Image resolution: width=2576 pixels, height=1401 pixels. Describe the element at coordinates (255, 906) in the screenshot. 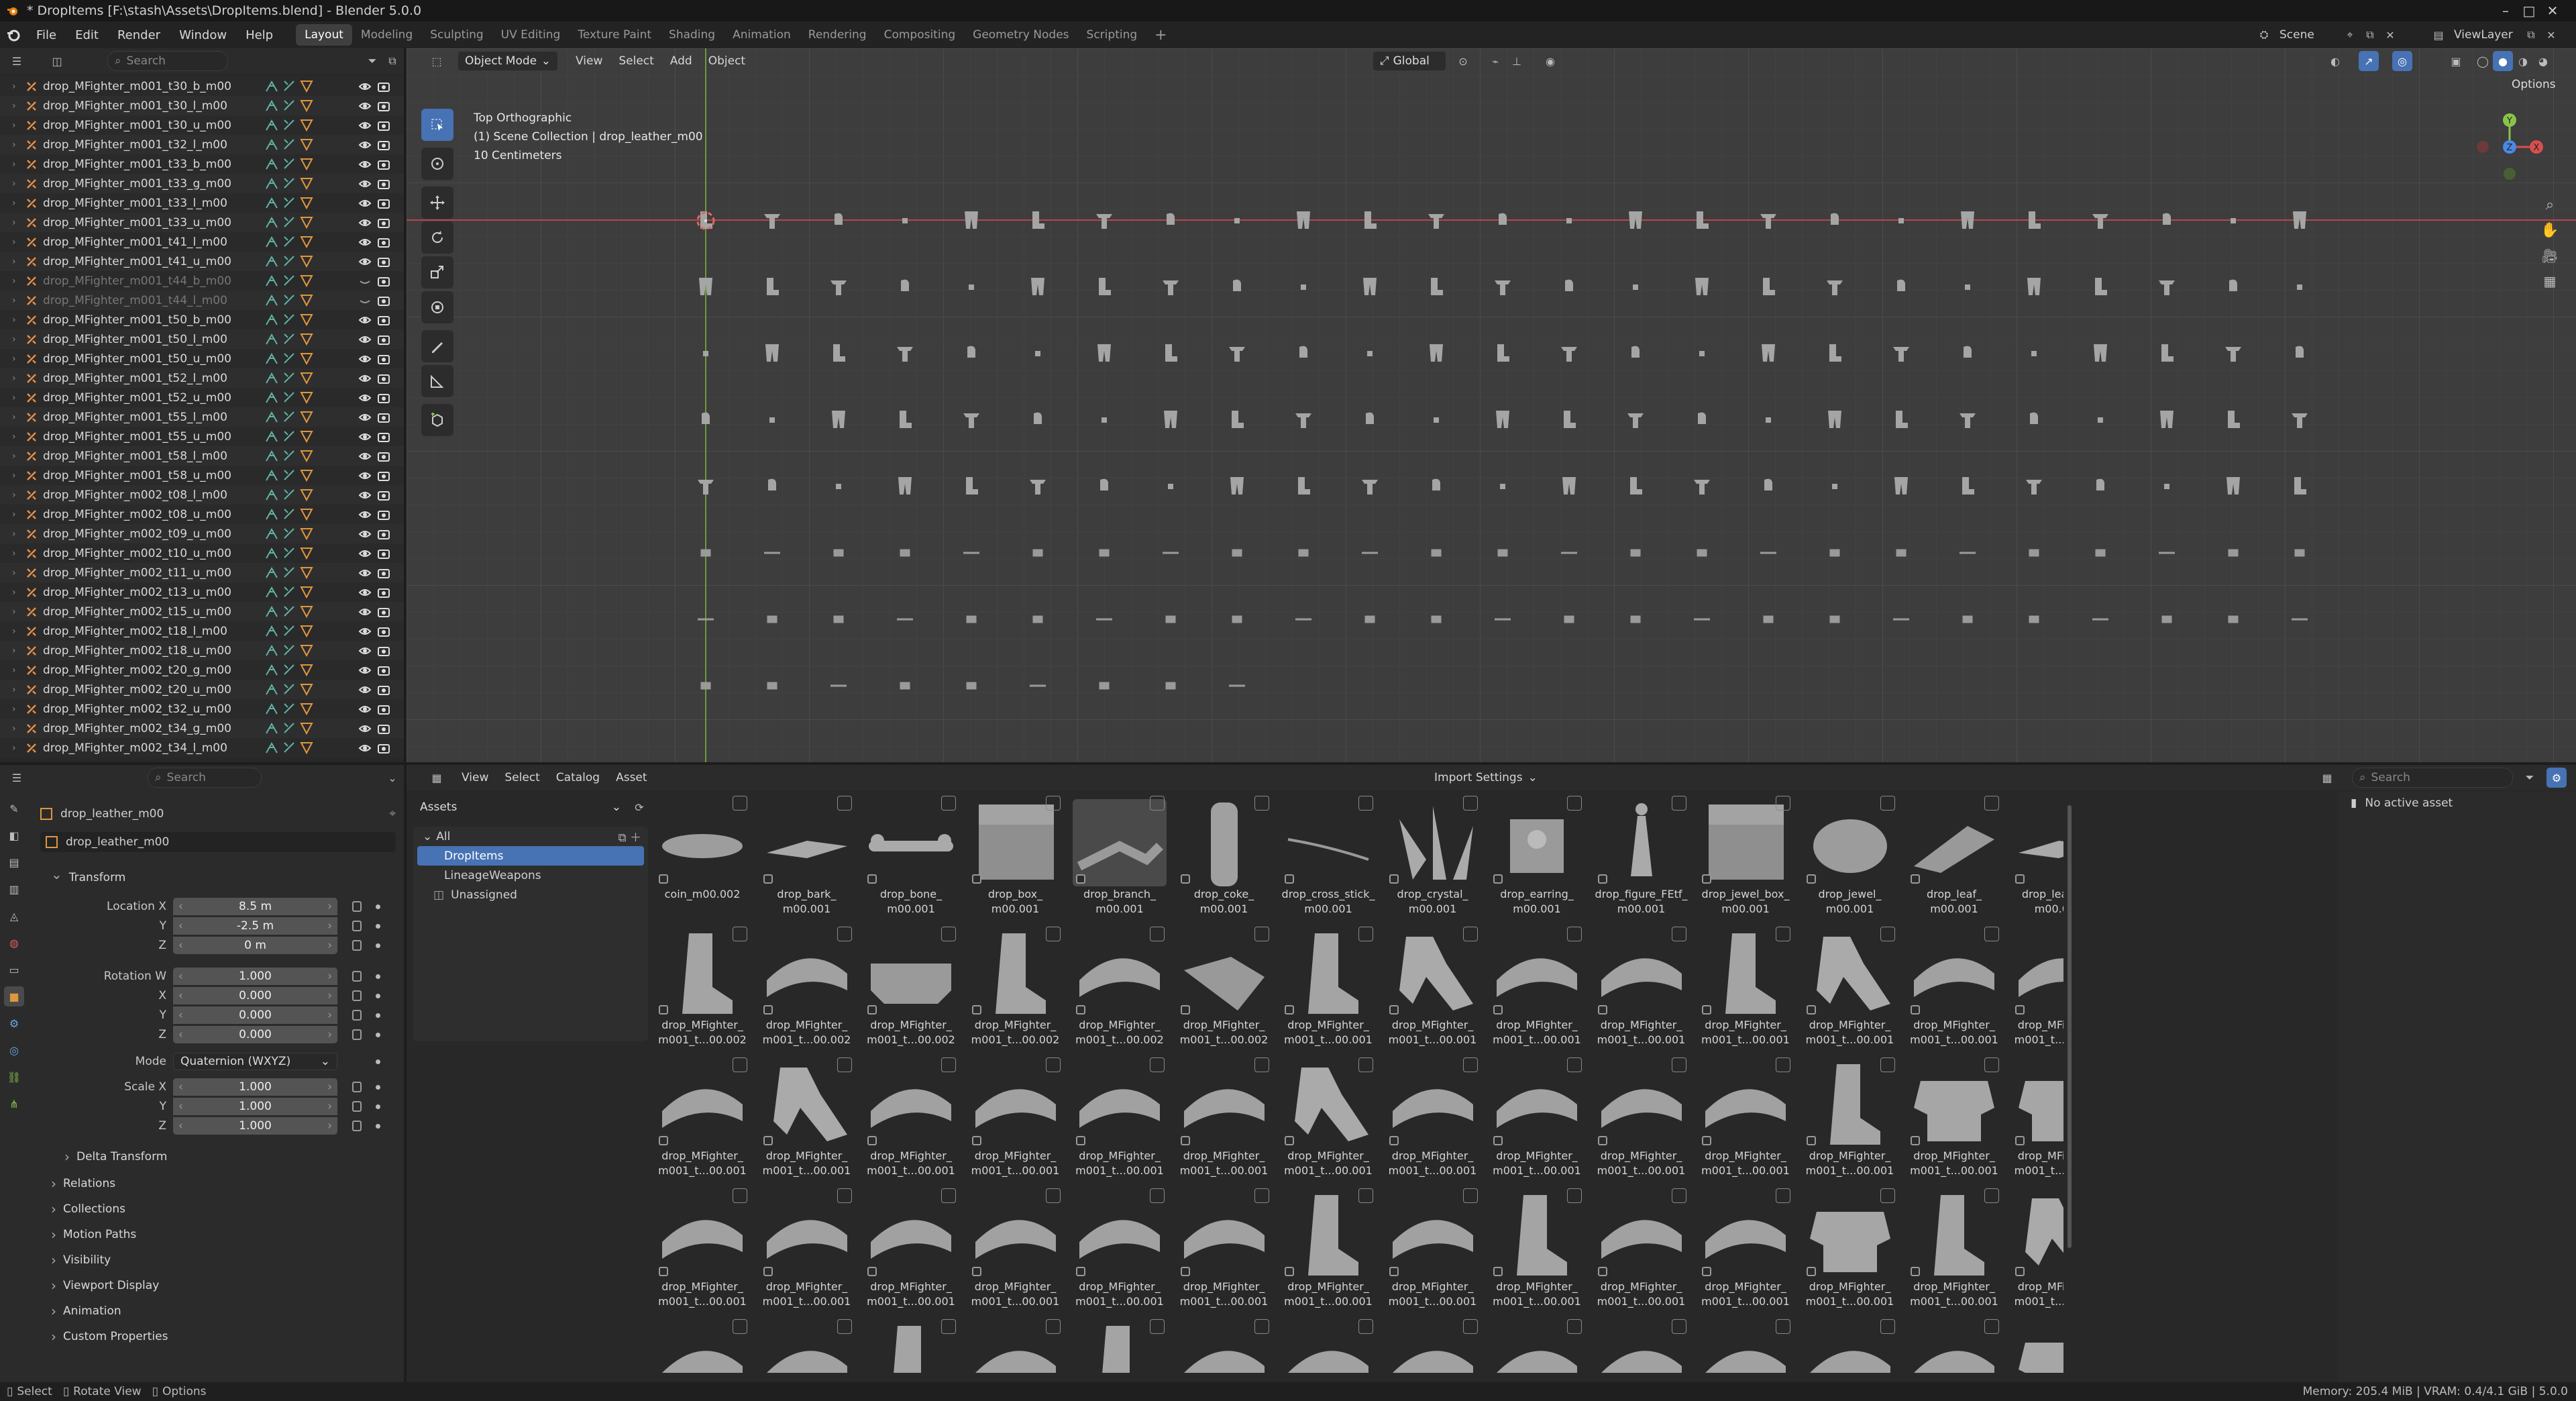

I see `location-x-field: 8.5 m` at that location.